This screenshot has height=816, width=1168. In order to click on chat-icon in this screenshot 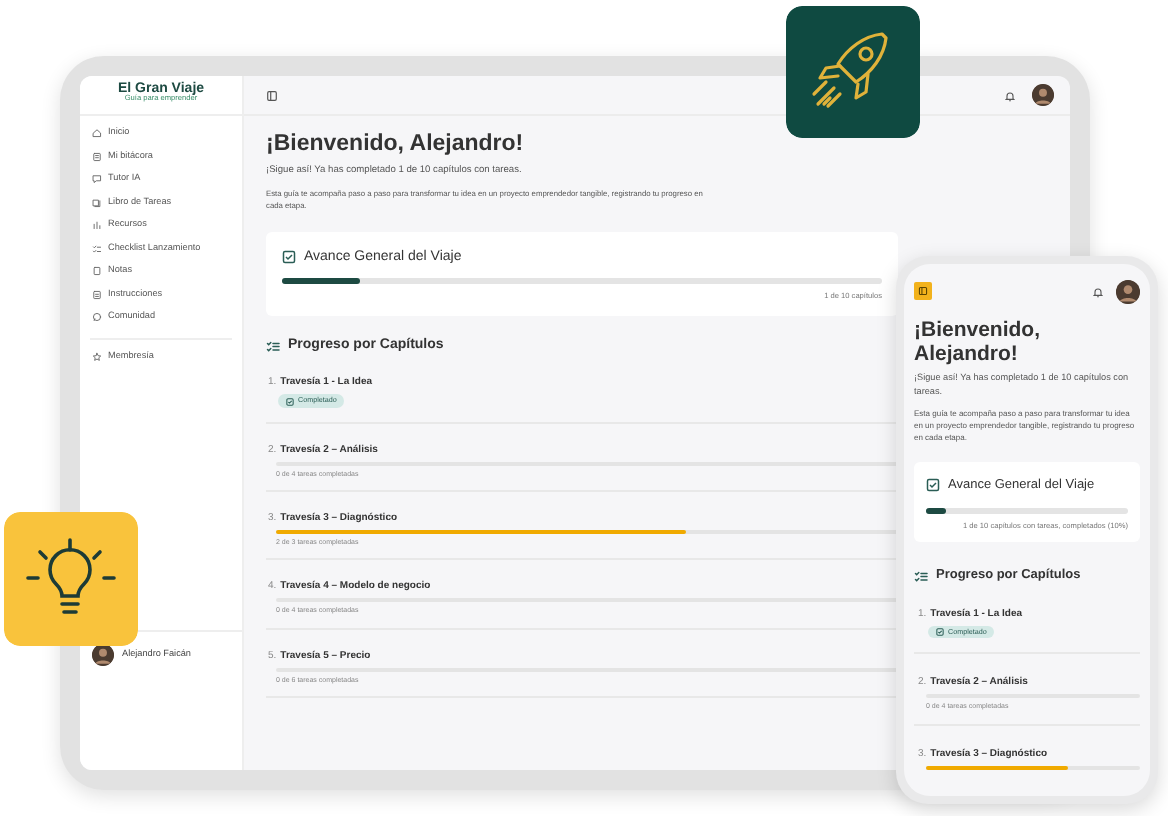, I will do `click(97, 179)`.